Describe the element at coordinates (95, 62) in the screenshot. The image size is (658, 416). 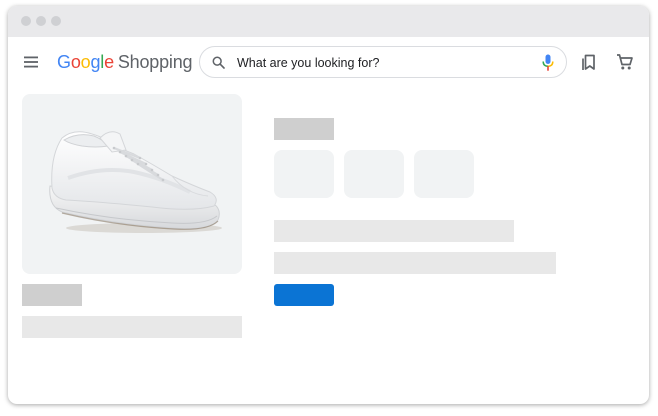
I see `logo-letter: g` at that location.